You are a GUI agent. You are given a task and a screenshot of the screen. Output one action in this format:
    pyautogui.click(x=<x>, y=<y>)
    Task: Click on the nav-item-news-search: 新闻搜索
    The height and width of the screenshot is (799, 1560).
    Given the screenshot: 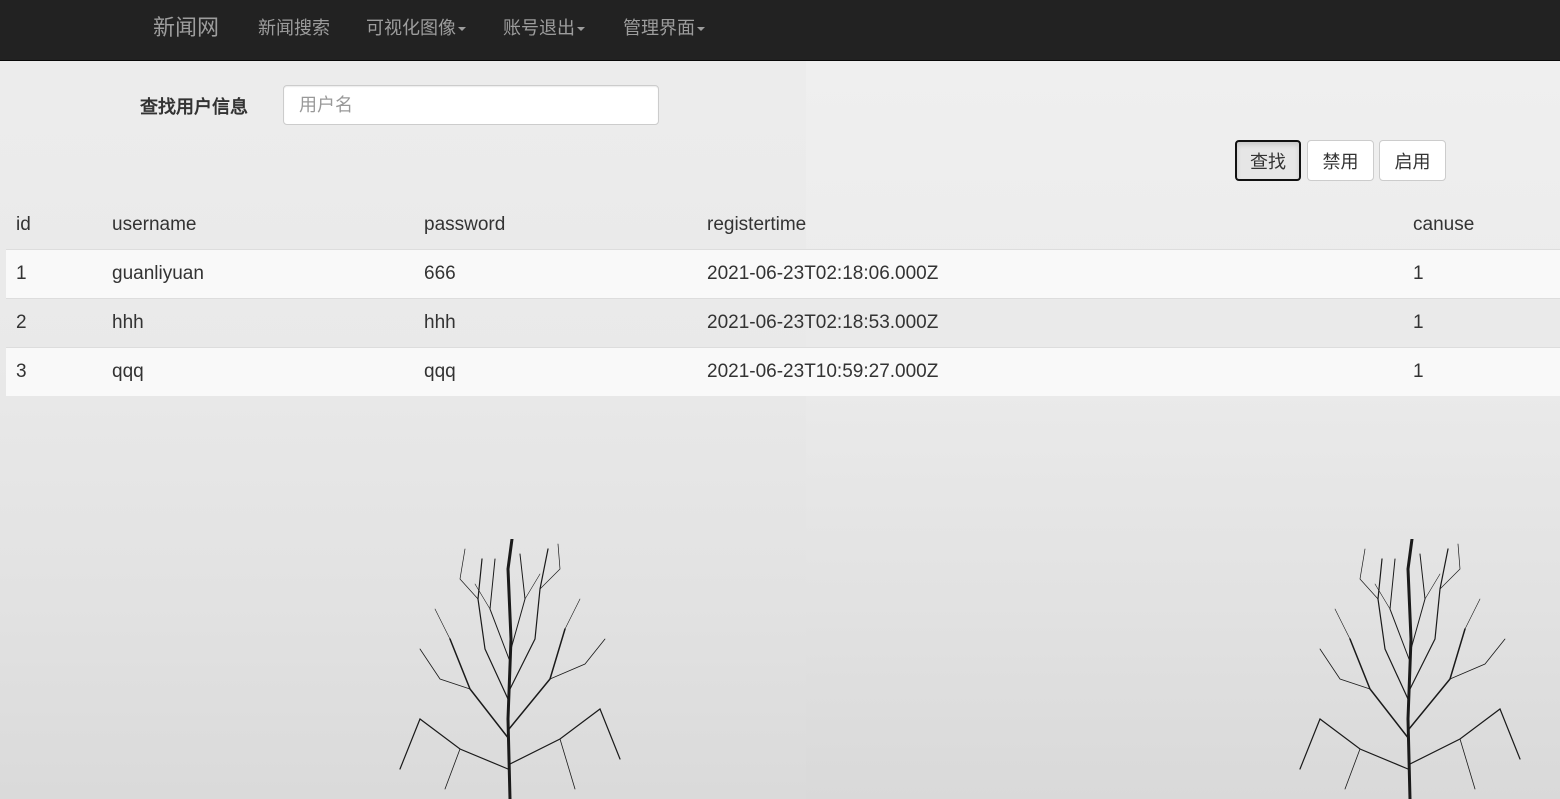 What is the action you would take?
    pyautogui.click(x=294, y=28)
    